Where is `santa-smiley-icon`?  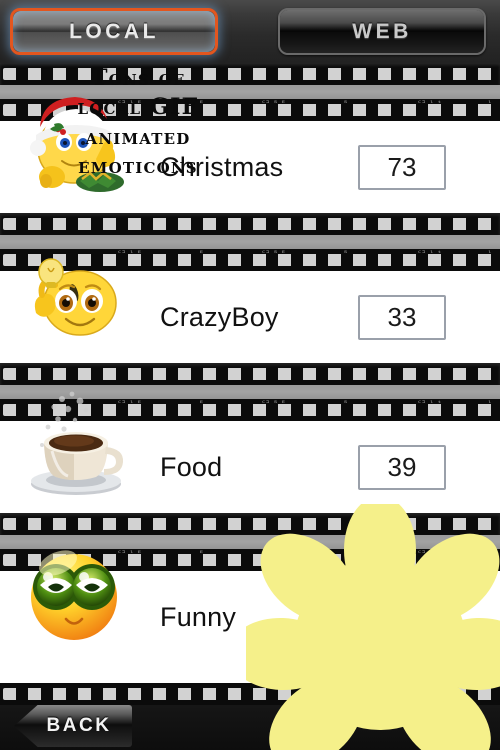 santa-smiley-icon is located at coordinates (78, 144).